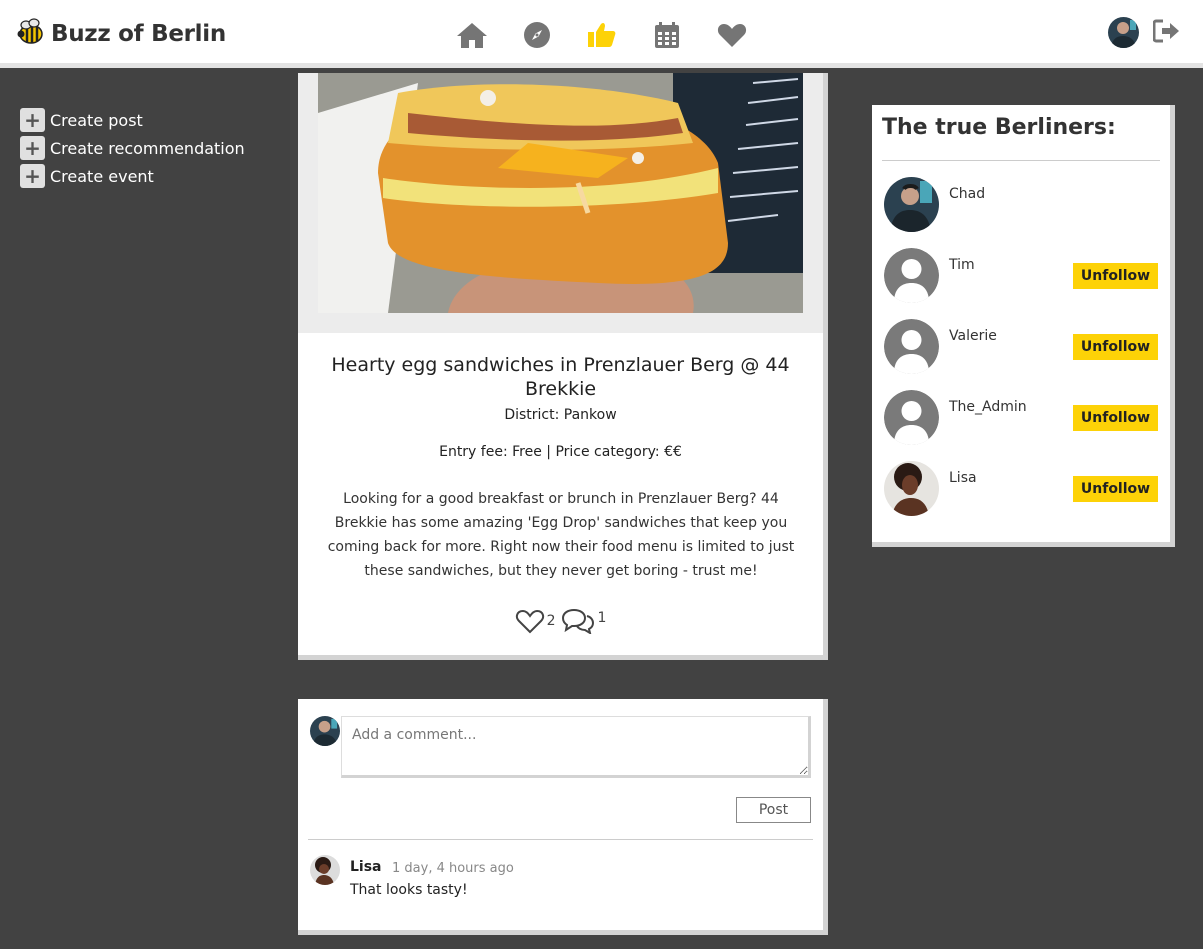 The image size is (1203, 949). I want to click on home-icon, so click(471, 35).